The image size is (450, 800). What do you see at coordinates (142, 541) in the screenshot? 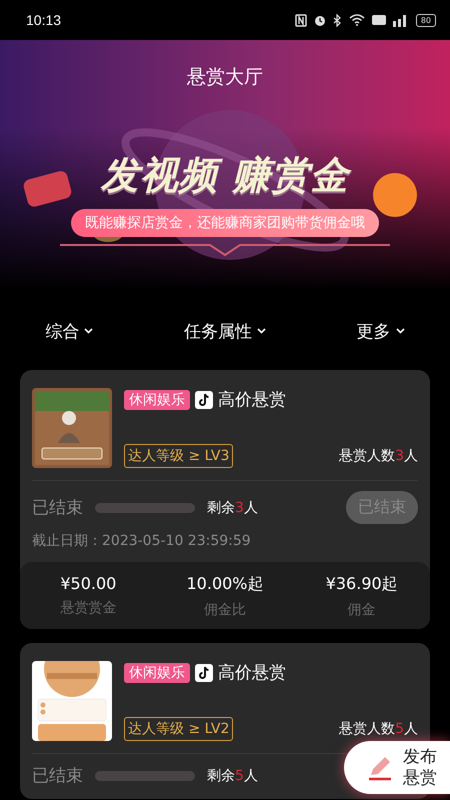
I see `deadline-text: 截止日期：2023-05-10 23:59:59` at bounding box center [142, 541].